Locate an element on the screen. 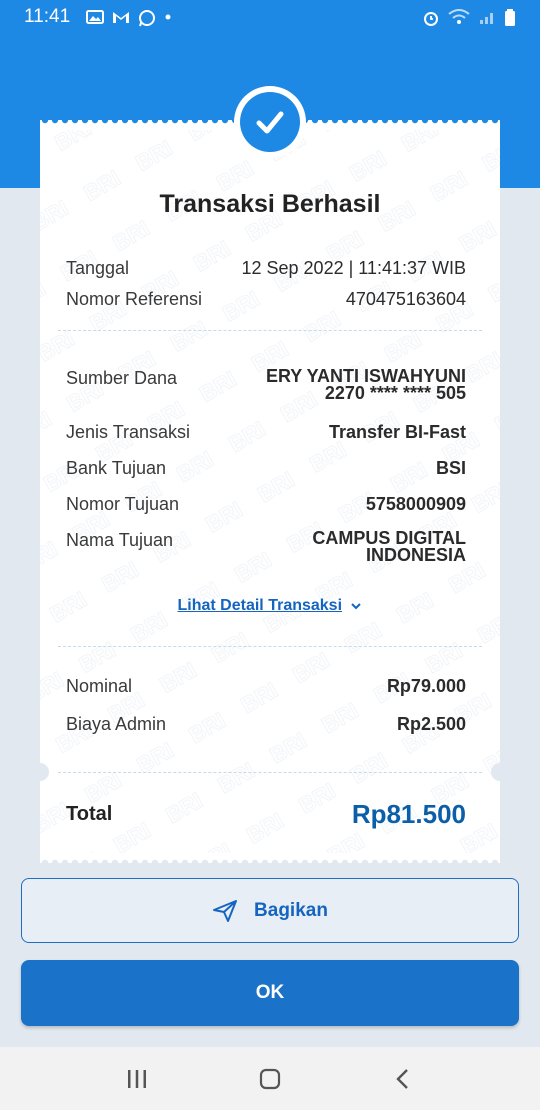 This screenshot has height=1110, width=540. chevron-down-icon is located at coordinates (356, 606).